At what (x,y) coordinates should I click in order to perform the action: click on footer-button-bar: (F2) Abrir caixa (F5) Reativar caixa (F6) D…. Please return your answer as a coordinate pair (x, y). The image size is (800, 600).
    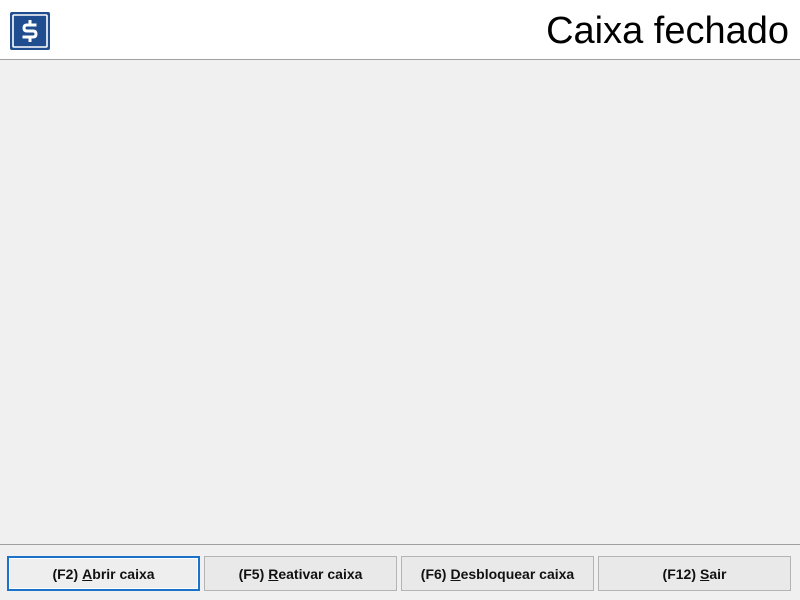
    Looking at the image, I should click on (400, 572).